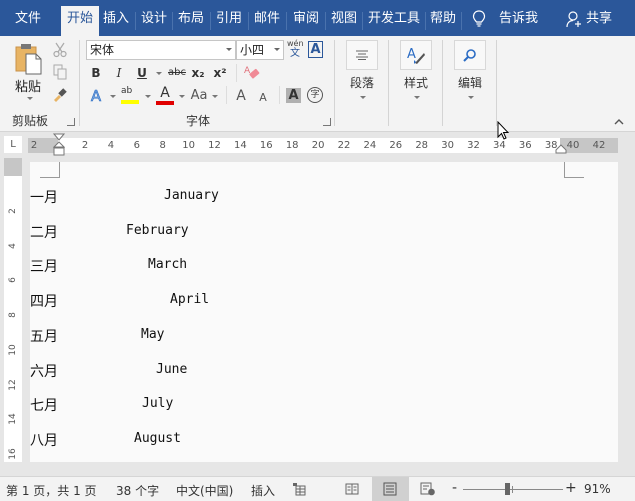 The image size is (635, 501). What do you see at coordinates (79, 83) in the screenshot?
I see `group-separator` at bounding box center [79, 83].